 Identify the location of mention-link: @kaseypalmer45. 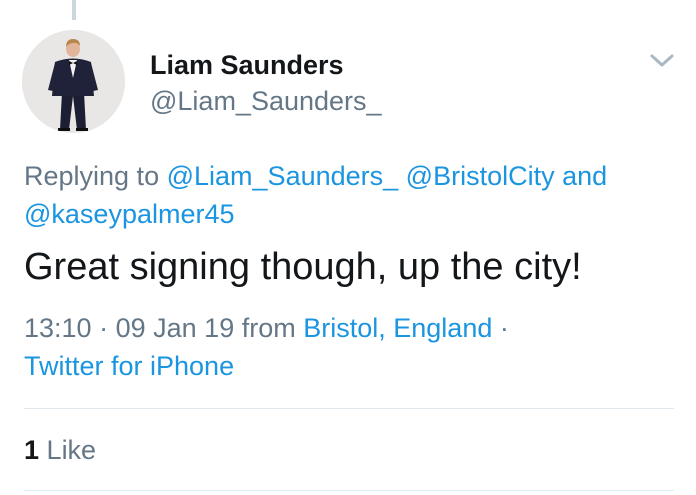
(129, 214).